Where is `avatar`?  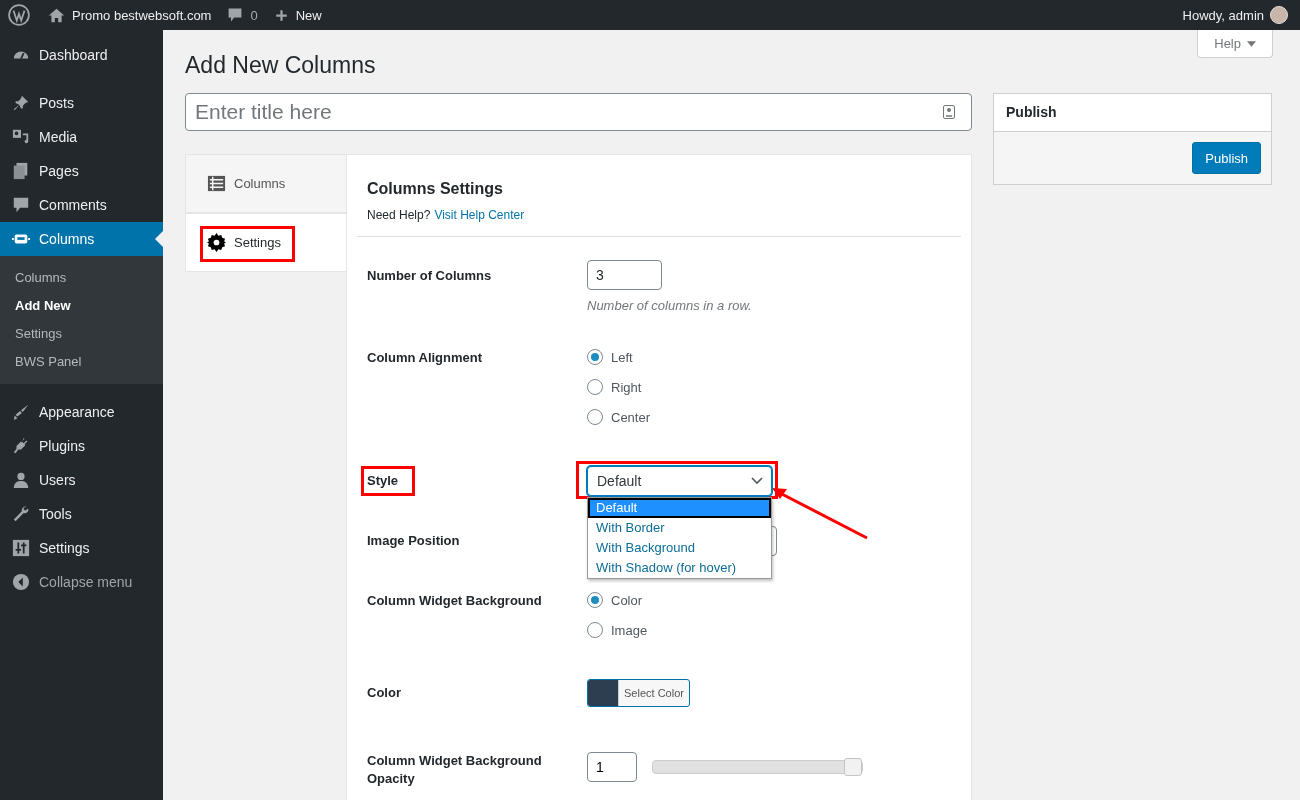 avatar is located at coordinates (1279, 15).